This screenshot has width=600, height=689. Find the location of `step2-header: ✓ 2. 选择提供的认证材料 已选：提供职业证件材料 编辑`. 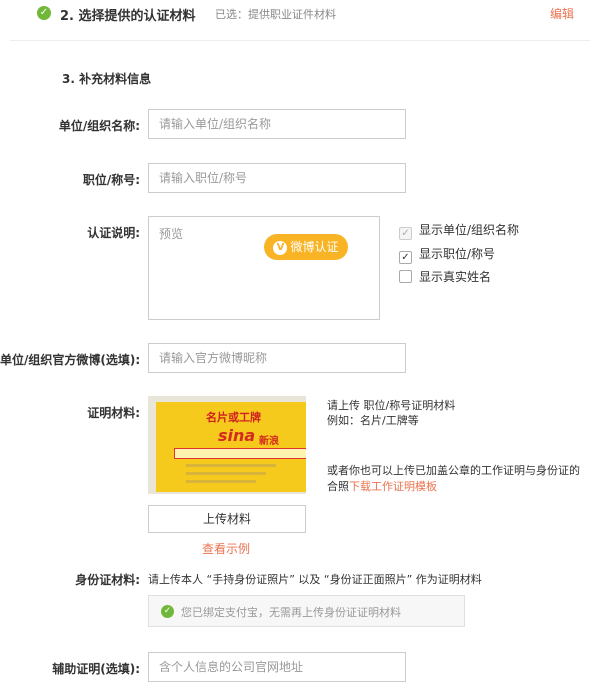

step2-header: ✓ 2. 选择提供的认证材料 已选：提供职业证件材料 编辑 is located at coordinates (300, 13).